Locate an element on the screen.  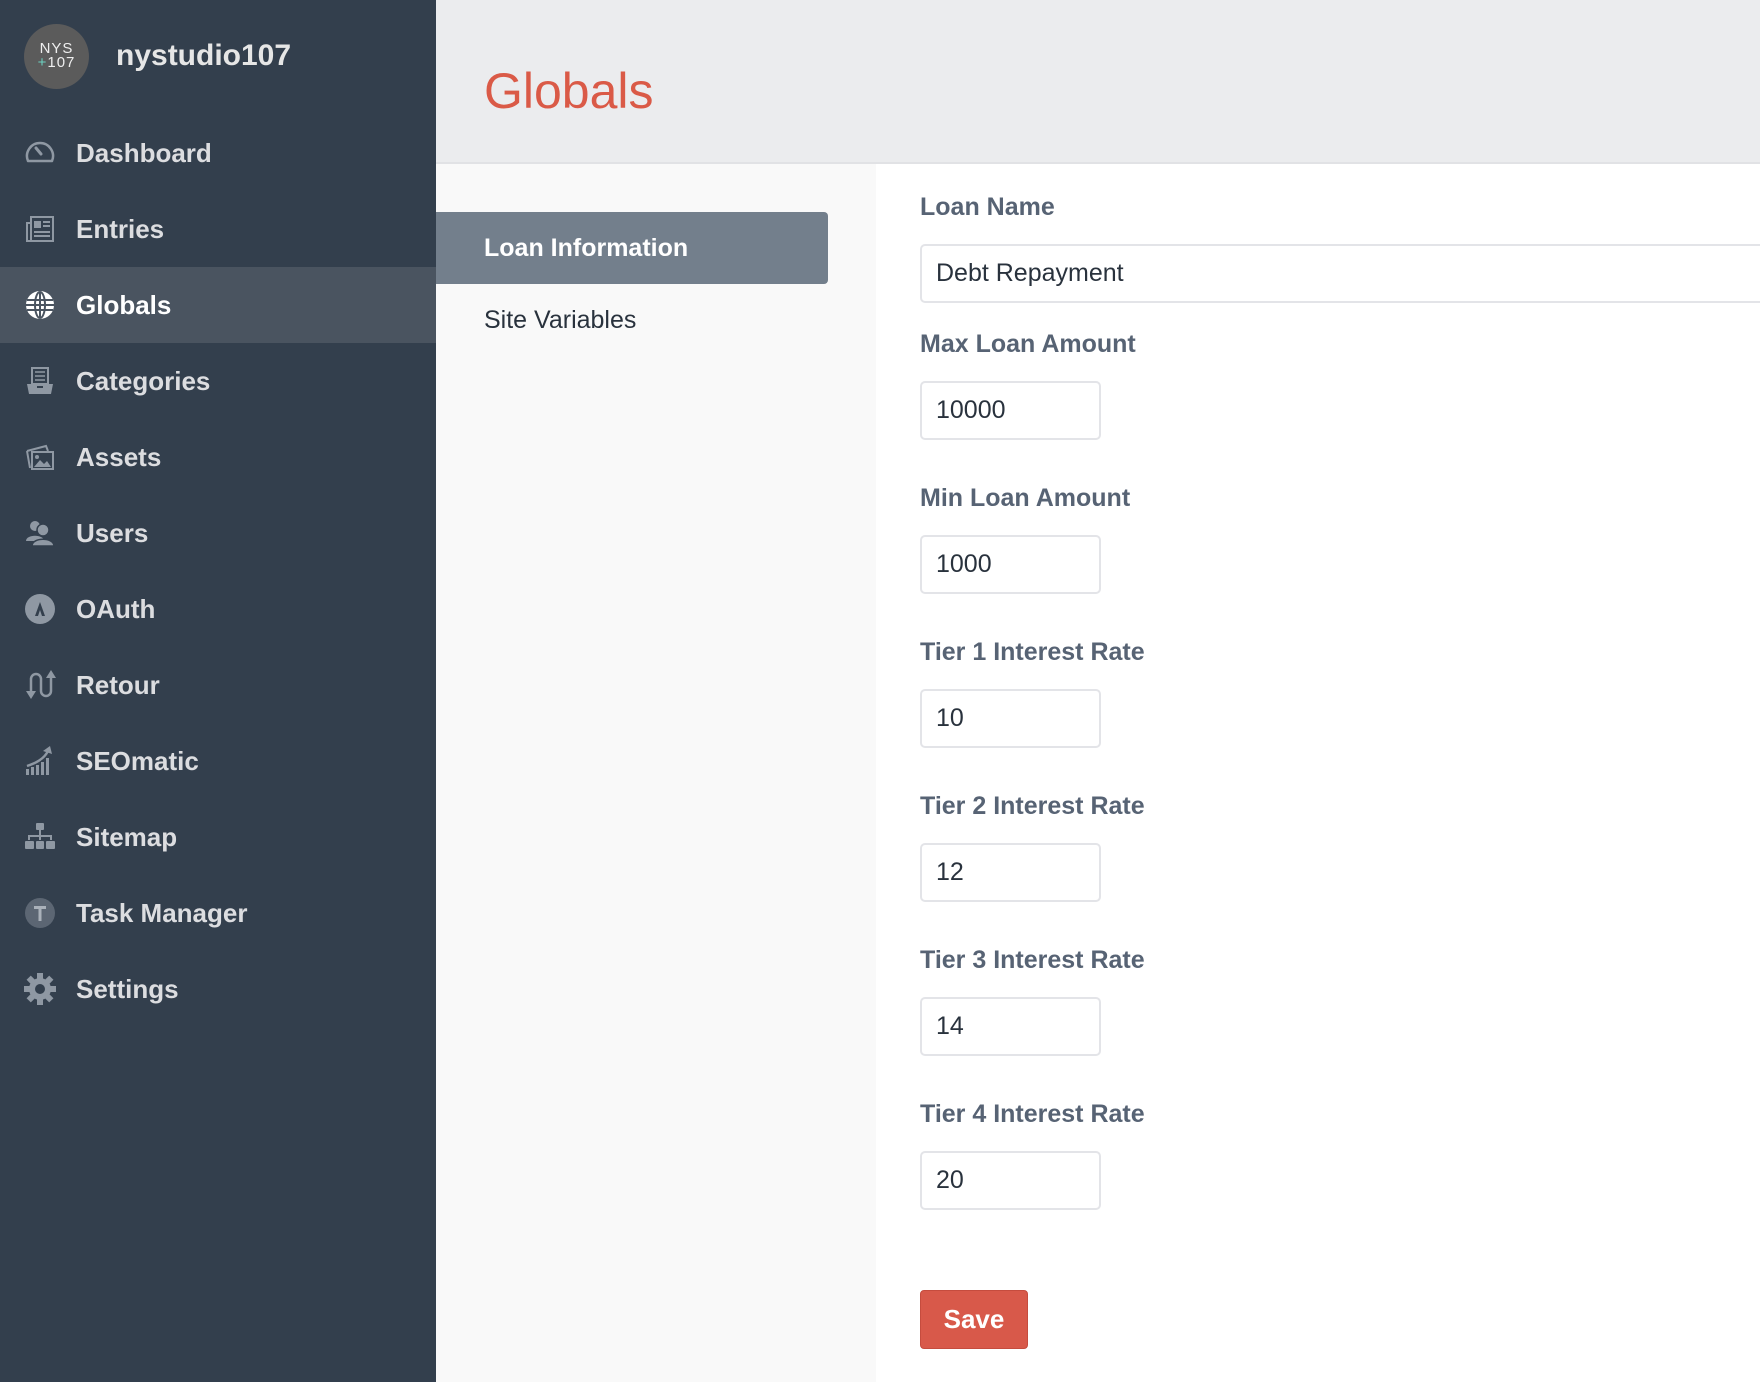
save-button: Save is located at coordinates (974, 1319).